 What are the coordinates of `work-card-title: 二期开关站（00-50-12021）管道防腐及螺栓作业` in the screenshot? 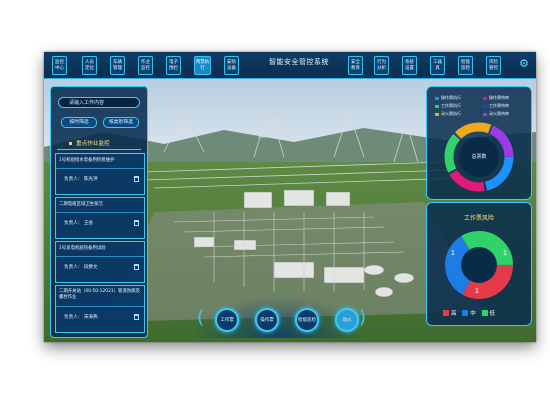 It's located at (99, 294).